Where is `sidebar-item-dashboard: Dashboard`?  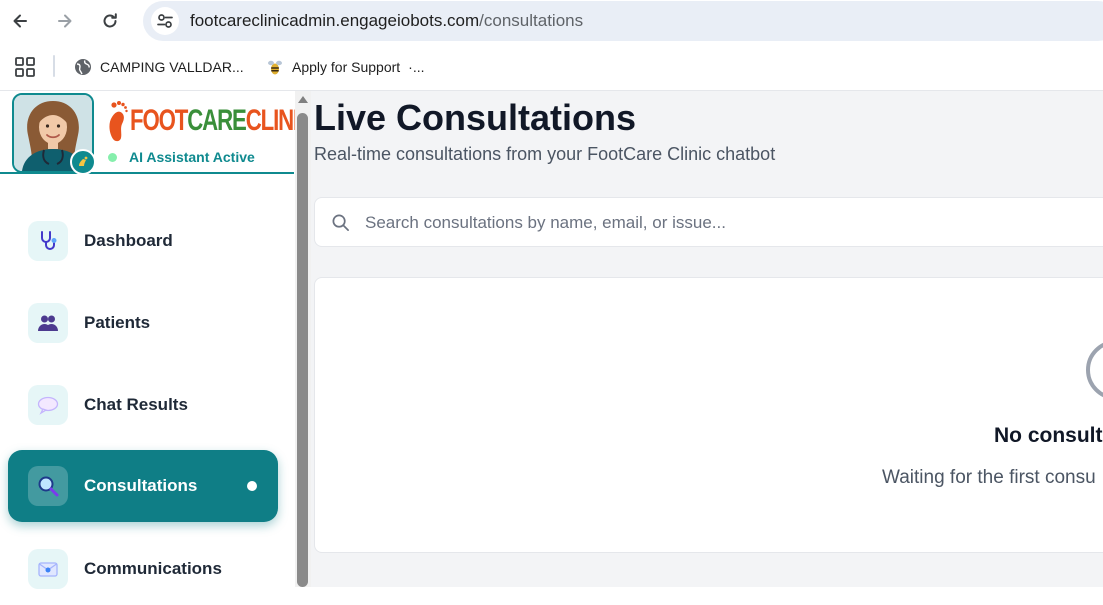
sidebar-item-dashboard: Dashboard is located at coordinates (143, 241).